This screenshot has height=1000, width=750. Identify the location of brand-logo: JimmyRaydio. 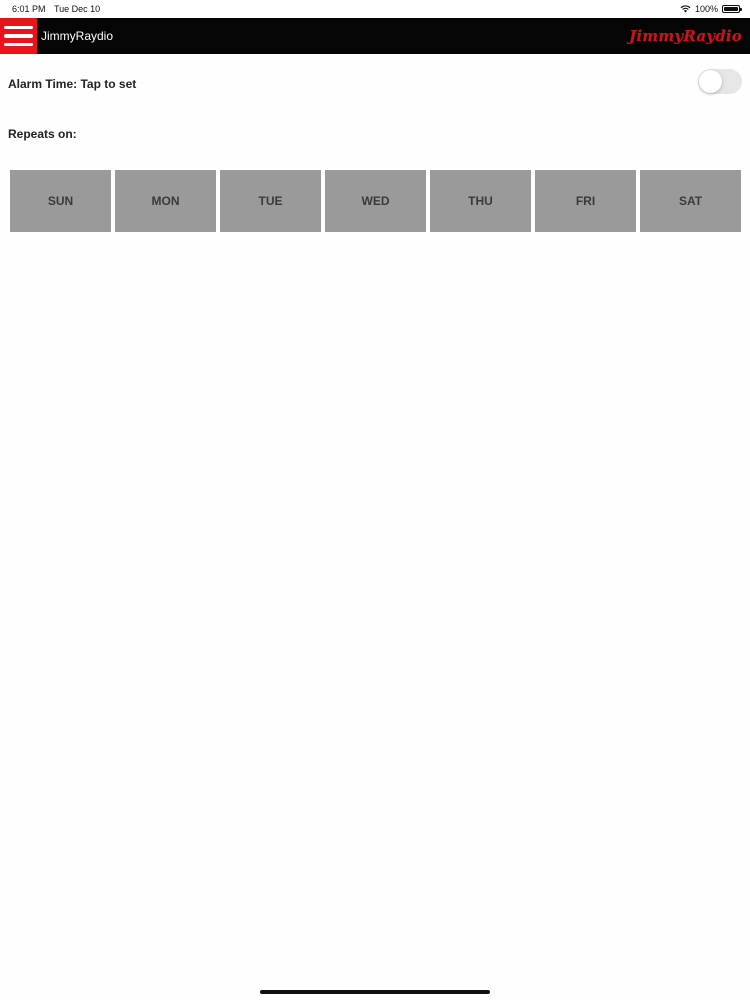
(685, 36).